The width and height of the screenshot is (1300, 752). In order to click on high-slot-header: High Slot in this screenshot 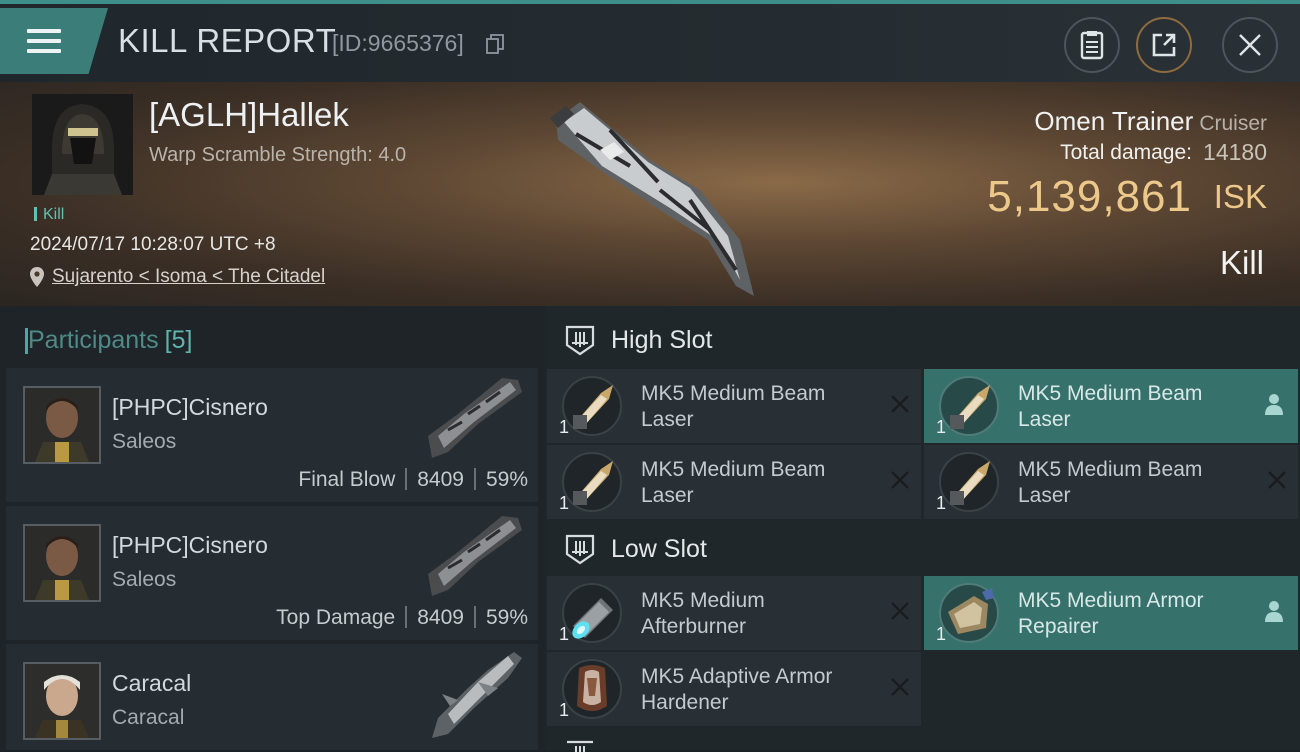, I will do `click(922, 340)`.